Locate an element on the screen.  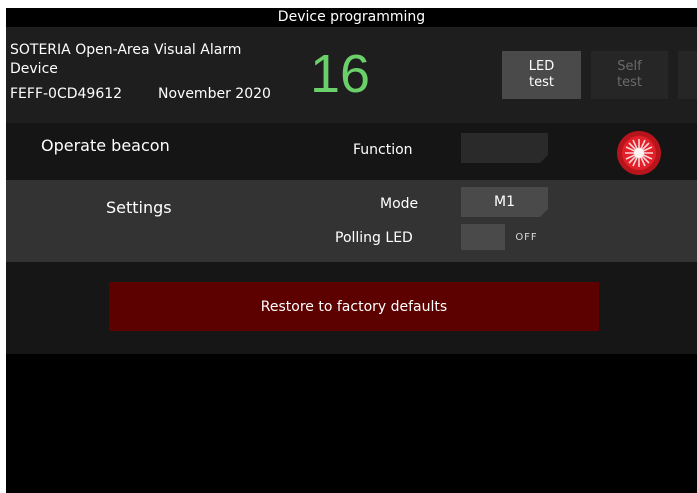
device-name: SOTERIA Open-Area Visual Alarm Device is located at coordinates (126, 59).